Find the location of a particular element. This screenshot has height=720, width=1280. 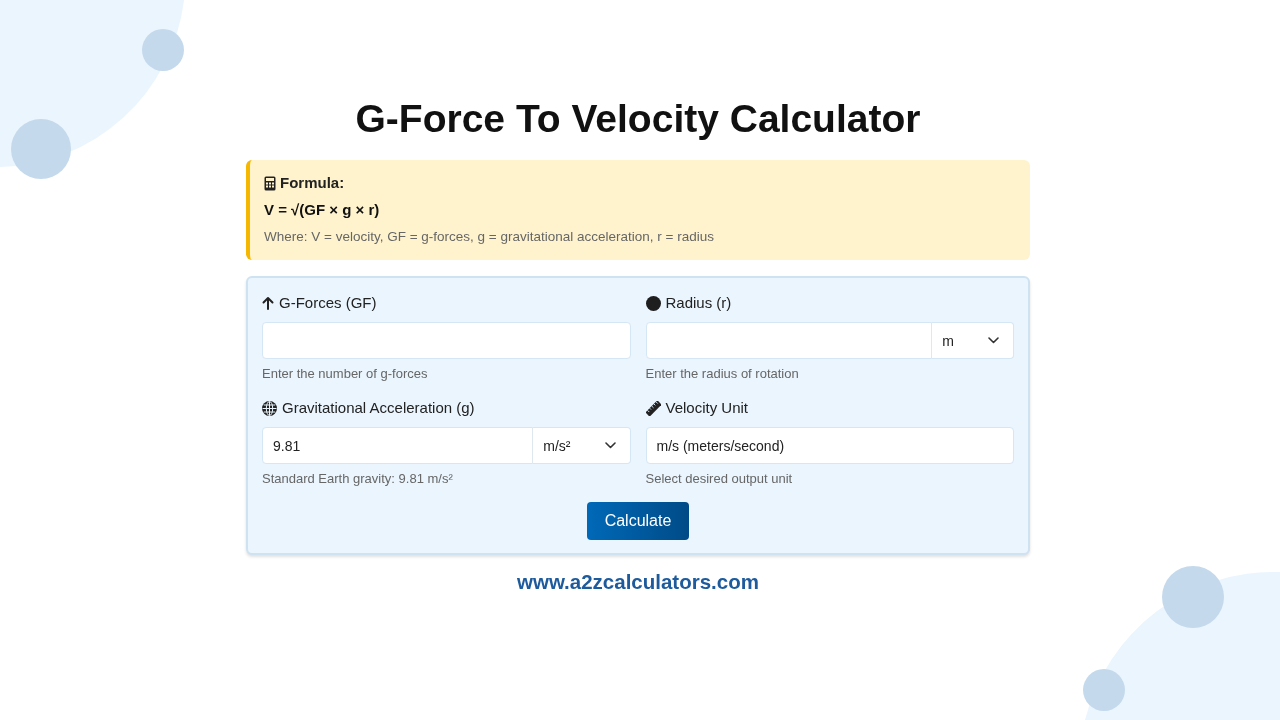

number-input: 9.81 is located at coordinates (398, 445).